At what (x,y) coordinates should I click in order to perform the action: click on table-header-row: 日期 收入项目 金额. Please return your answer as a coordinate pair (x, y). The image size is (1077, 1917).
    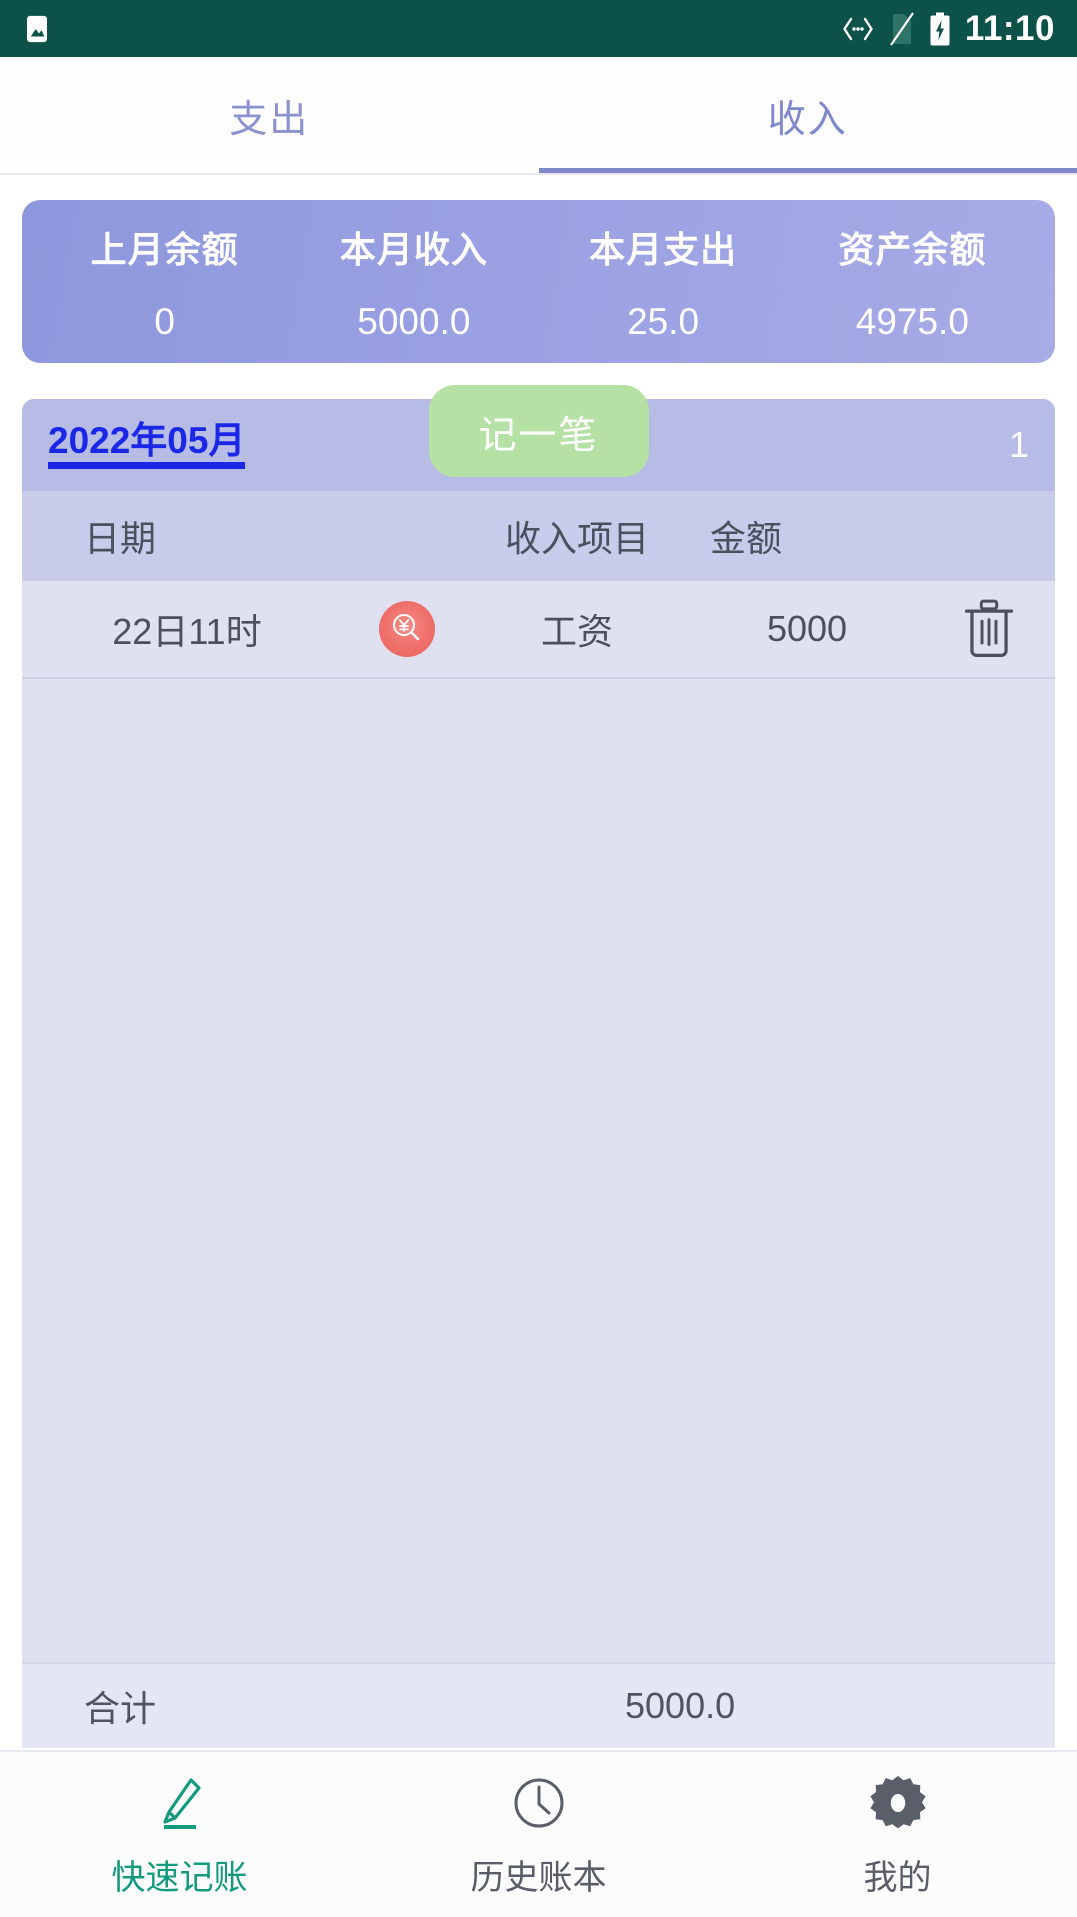
    Looking at the image, I should click on (538, 536).